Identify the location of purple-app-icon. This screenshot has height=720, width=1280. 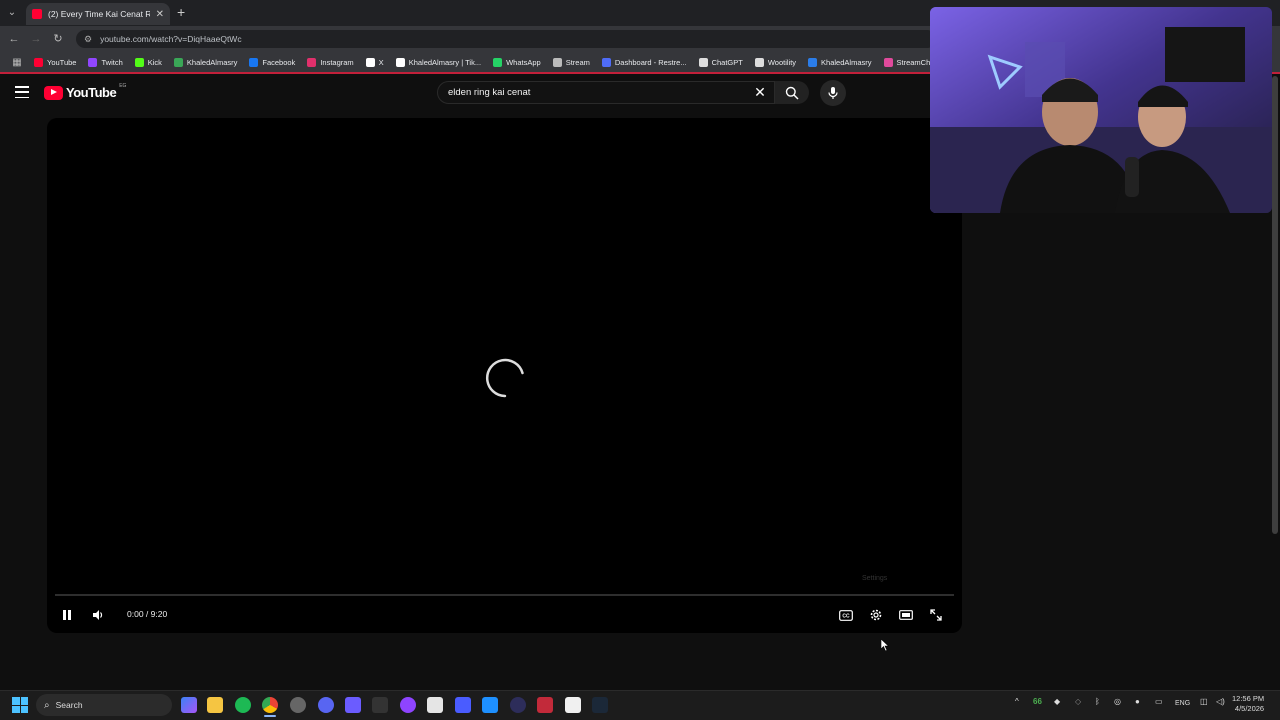
(408, 705).